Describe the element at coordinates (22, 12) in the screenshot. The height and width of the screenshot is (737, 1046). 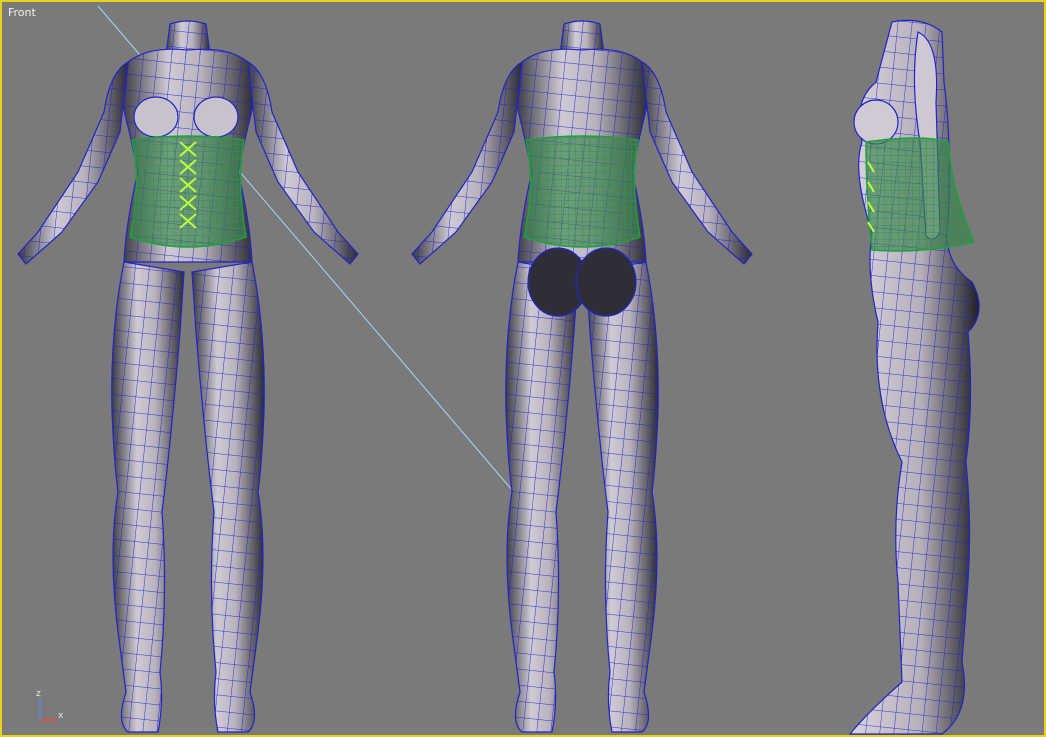
I see `viewport-label: Front` at that location.